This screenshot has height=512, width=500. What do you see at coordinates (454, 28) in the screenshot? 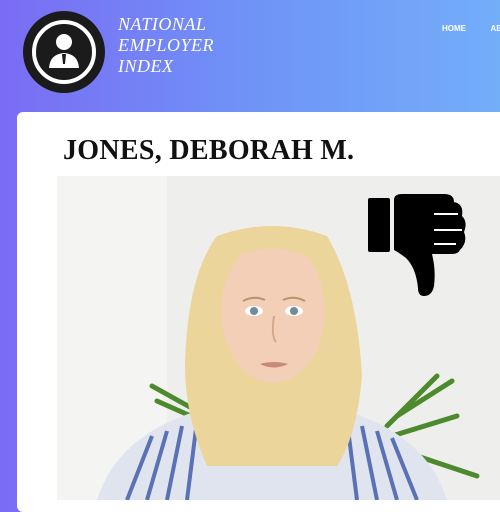
I see `nav-home-link: HOME` at bounding box center [454, 28].